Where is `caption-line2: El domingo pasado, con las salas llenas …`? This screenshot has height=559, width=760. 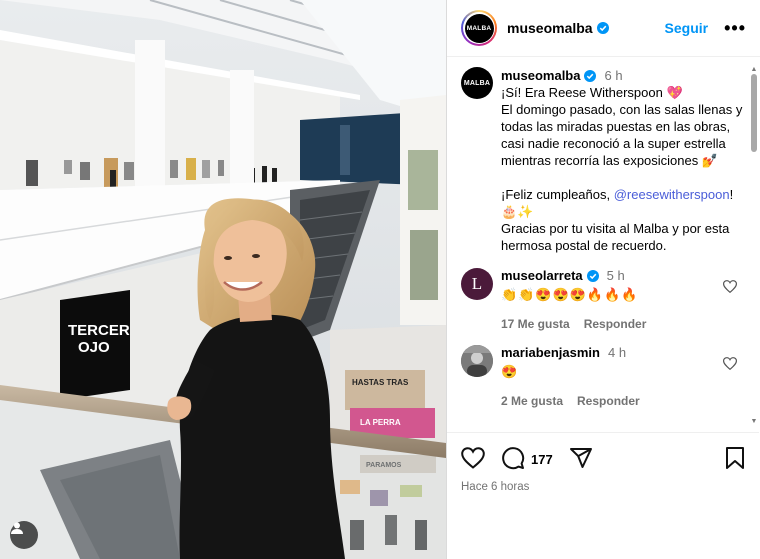 caption-line2: El domingo pasado, con las salas llenas … is located at coordinates (622, 135).